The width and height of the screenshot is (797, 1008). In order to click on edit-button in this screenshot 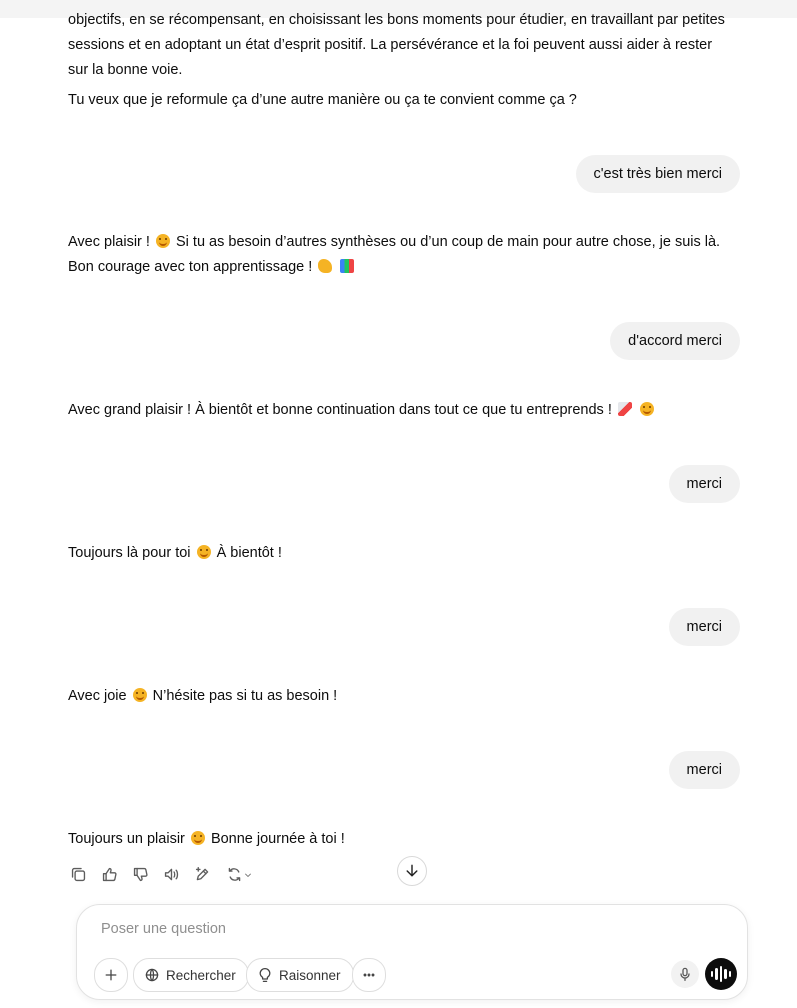, I will do `click(202, 874)`.